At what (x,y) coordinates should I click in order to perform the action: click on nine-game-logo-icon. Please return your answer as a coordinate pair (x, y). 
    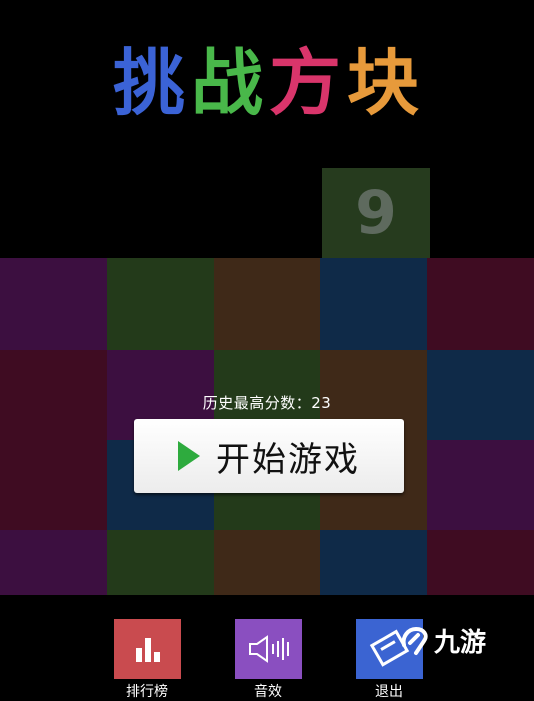
    Looking at the image, I should click on (414, 640).